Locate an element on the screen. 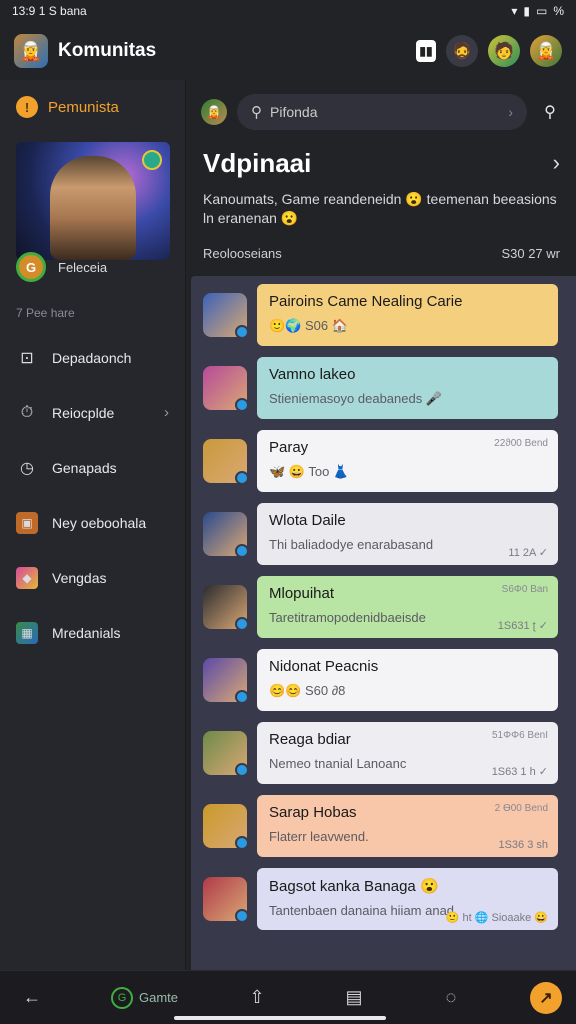  message-card: Nidonat Peacnis 😊😊 S60 ∂8 is located at coordinates (407, 680).